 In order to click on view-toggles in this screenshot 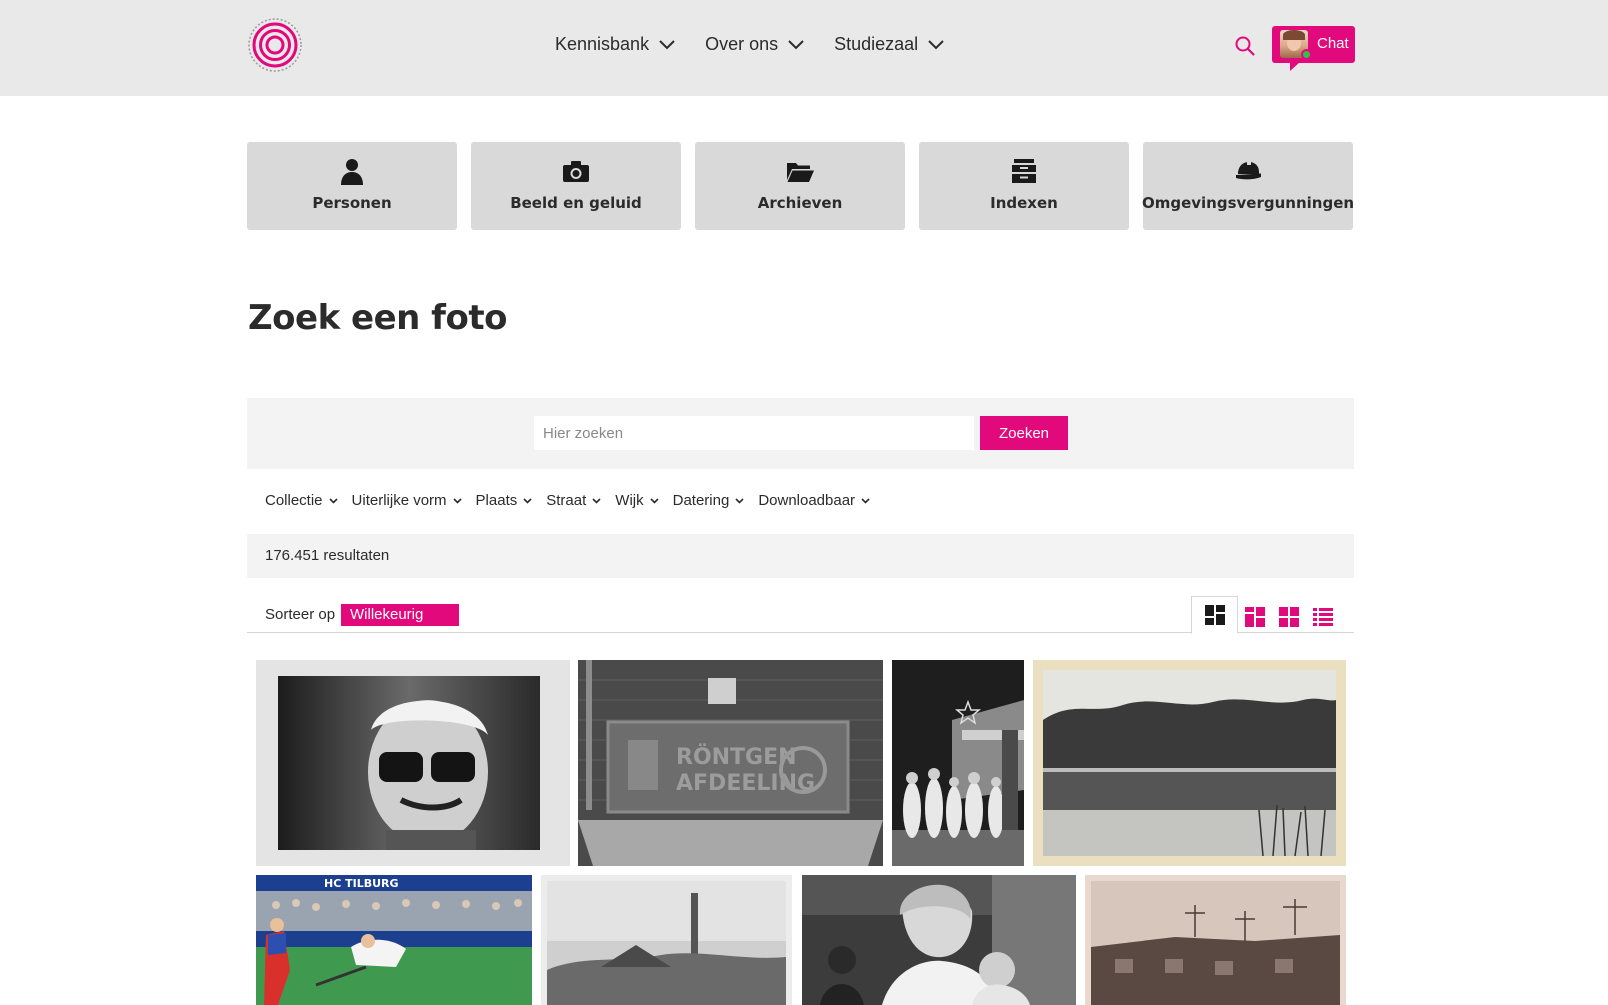, I will do `click(1265, 614)`.